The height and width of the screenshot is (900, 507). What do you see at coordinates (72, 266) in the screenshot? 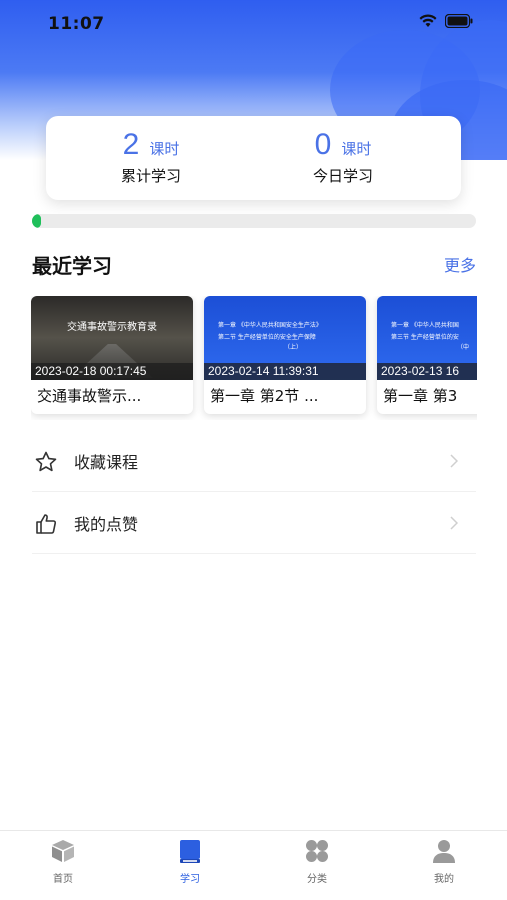
I see `recent-study-title: 最近学习` at bounding box center [72, 266].